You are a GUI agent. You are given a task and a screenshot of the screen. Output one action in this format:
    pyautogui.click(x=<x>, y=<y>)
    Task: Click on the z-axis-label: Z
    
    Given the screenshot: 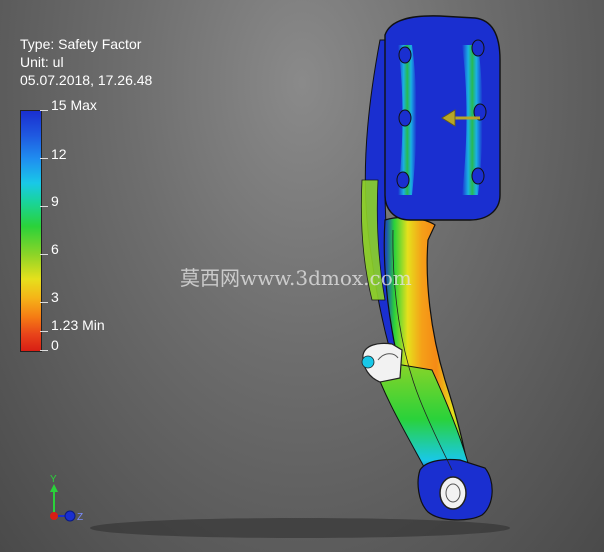 What is the action you would take?
    pyautogui.click(x=80, y=517)
    